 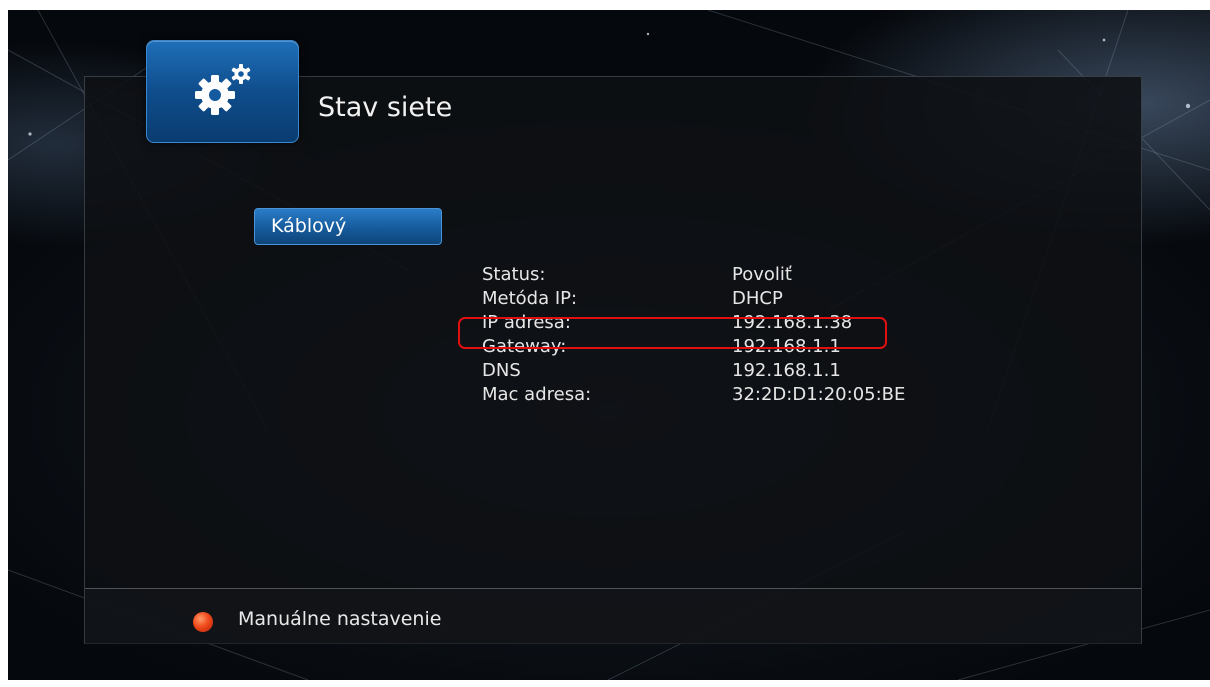 What do you see at coordinates (501, 370) in the screenshot?
I see `dns-label: DNS` at bounding box center [501, 370].